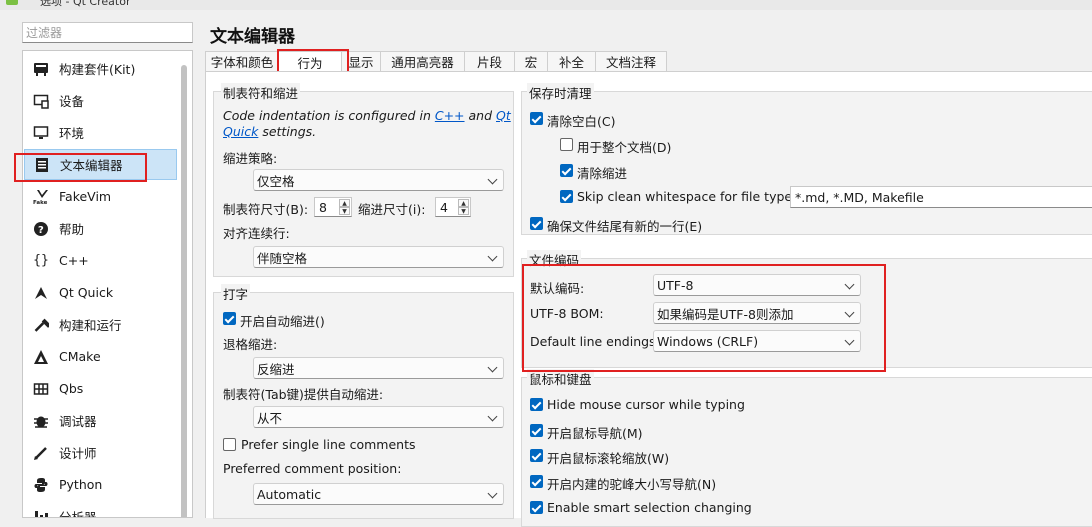  What do you see at coordinates (392, 209) in the screenshot?
I see `indent-size-label: 缩进尺寸(i):` at bounding box center [392, 209].